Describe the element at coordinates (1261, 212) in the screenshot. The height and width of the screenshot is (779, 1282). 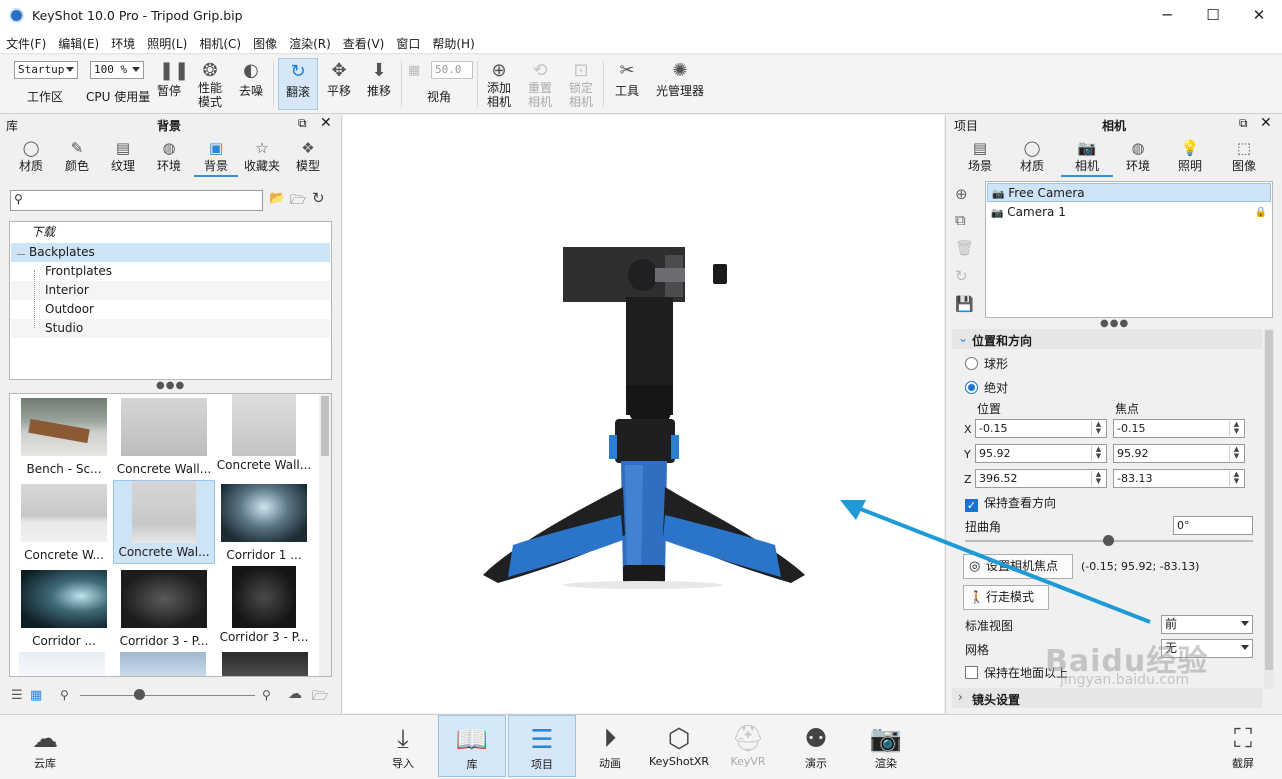
I see `lock-icon: 🔒` at that location.